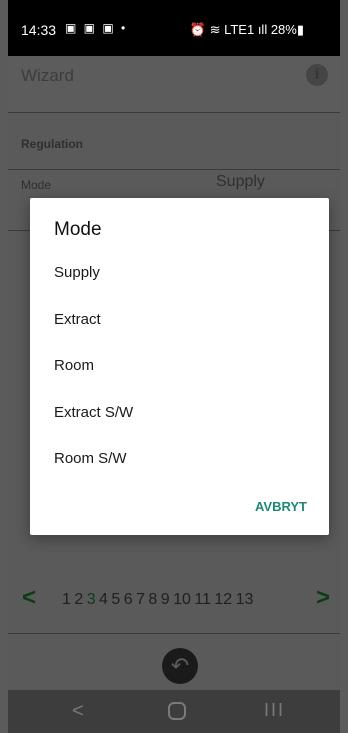 This screenshot has height=733, width=348. Describe the element at coordinates (90, 458) in the screenshot. I see `option-room-sw: Room S/W` at that location.